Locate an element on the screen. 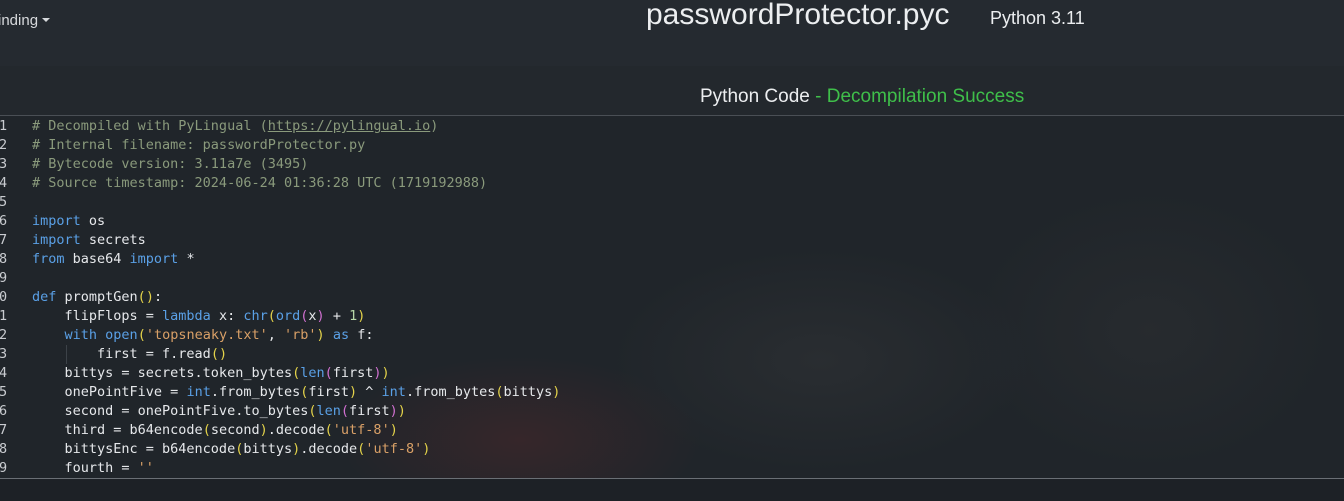  code-line: 8 from base64 import * is located at coordinates (672, 259).